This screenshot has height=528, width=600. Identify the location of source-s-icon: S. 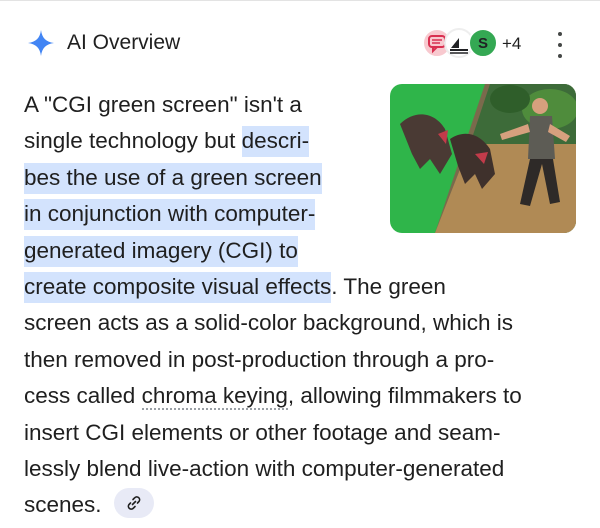
(483, 43).